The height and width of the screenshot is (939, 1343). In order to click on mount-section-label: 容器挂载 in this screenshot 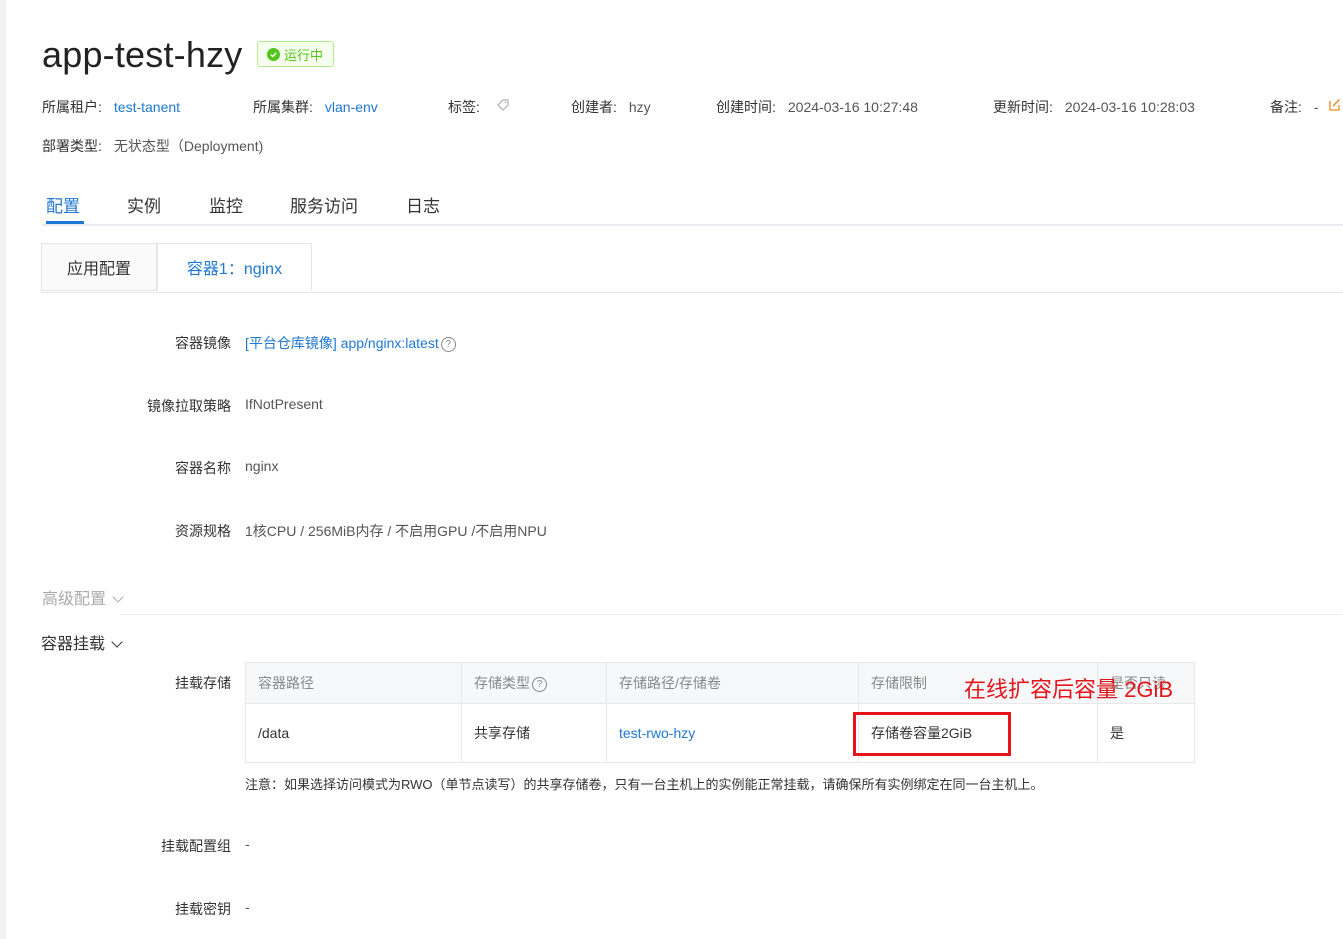, I will do `click(73, 644)`.